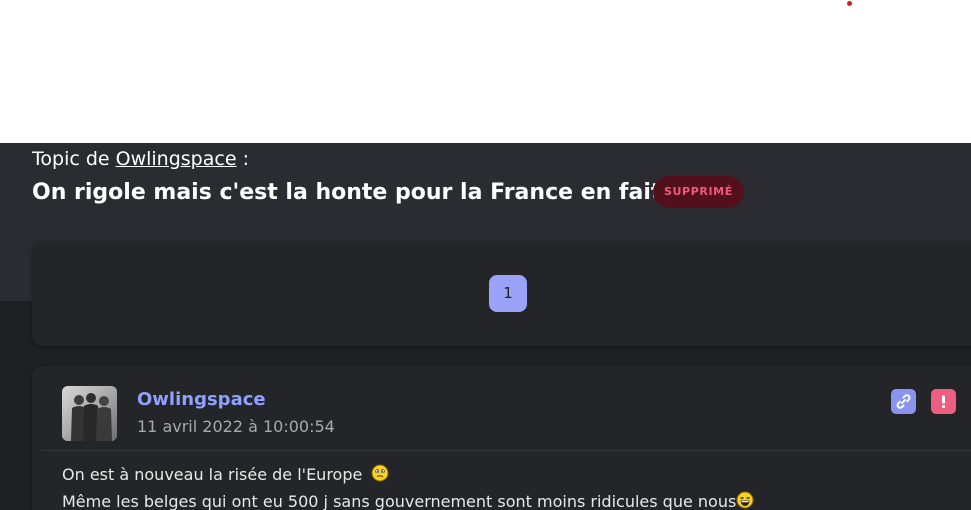 The image size is (971, 510). What do you see at coordinates (849, 3) in the screenshot?
I see `red-dot` at bounding box center [849, 3].